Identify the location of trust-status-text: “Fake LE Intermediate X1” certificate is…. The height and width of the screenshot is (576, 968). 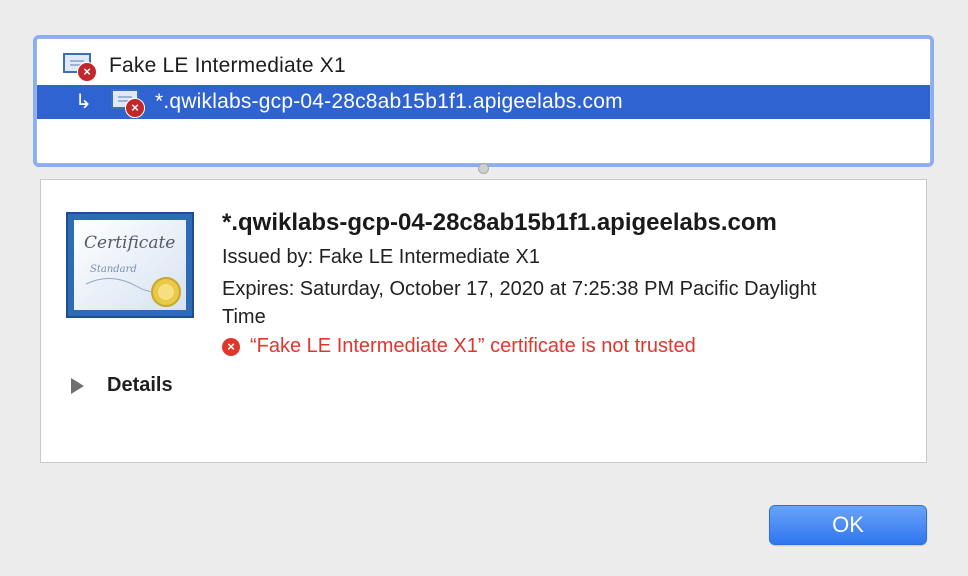
(473, 346).